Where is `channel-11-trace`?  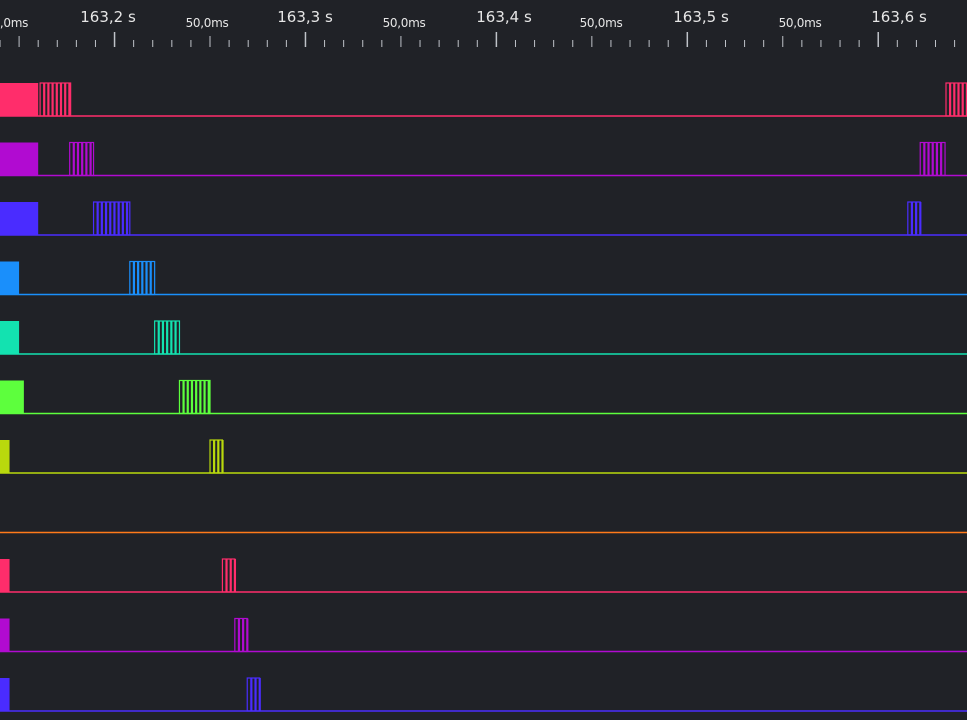
channel-11-trace is located at coordinates (483, 694).